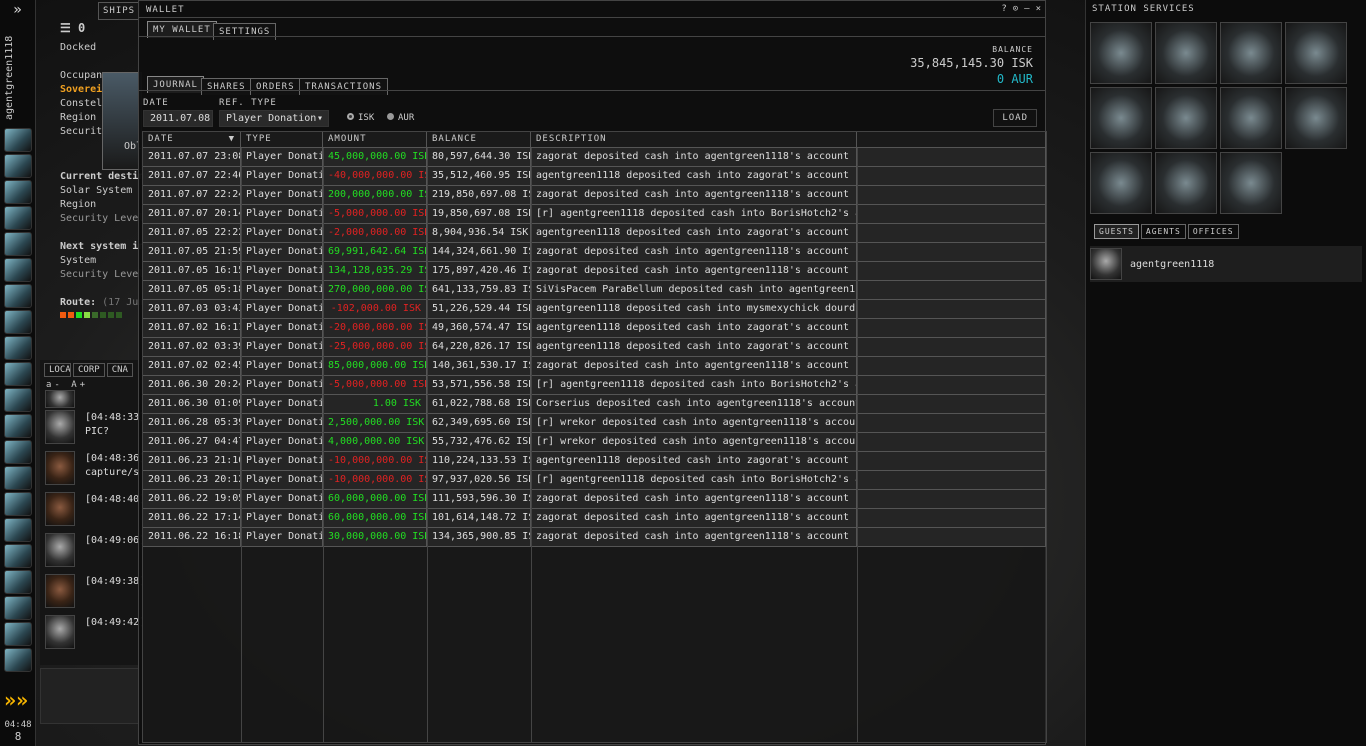  I want to click on guest-name: agentgreen1118, so click(1172, 264).